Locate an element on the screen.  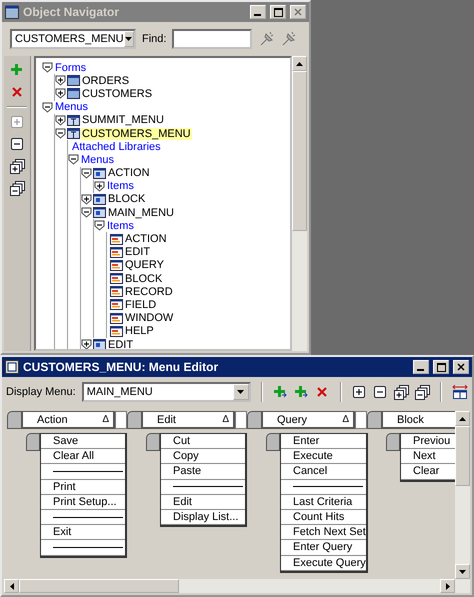
search-previous-button is located at coordinates (266, 39).